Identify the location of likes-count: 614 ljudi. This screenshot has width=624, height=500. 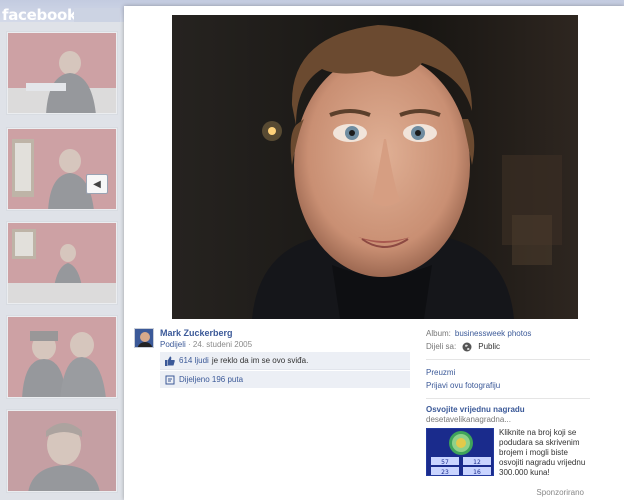
(194, 360).